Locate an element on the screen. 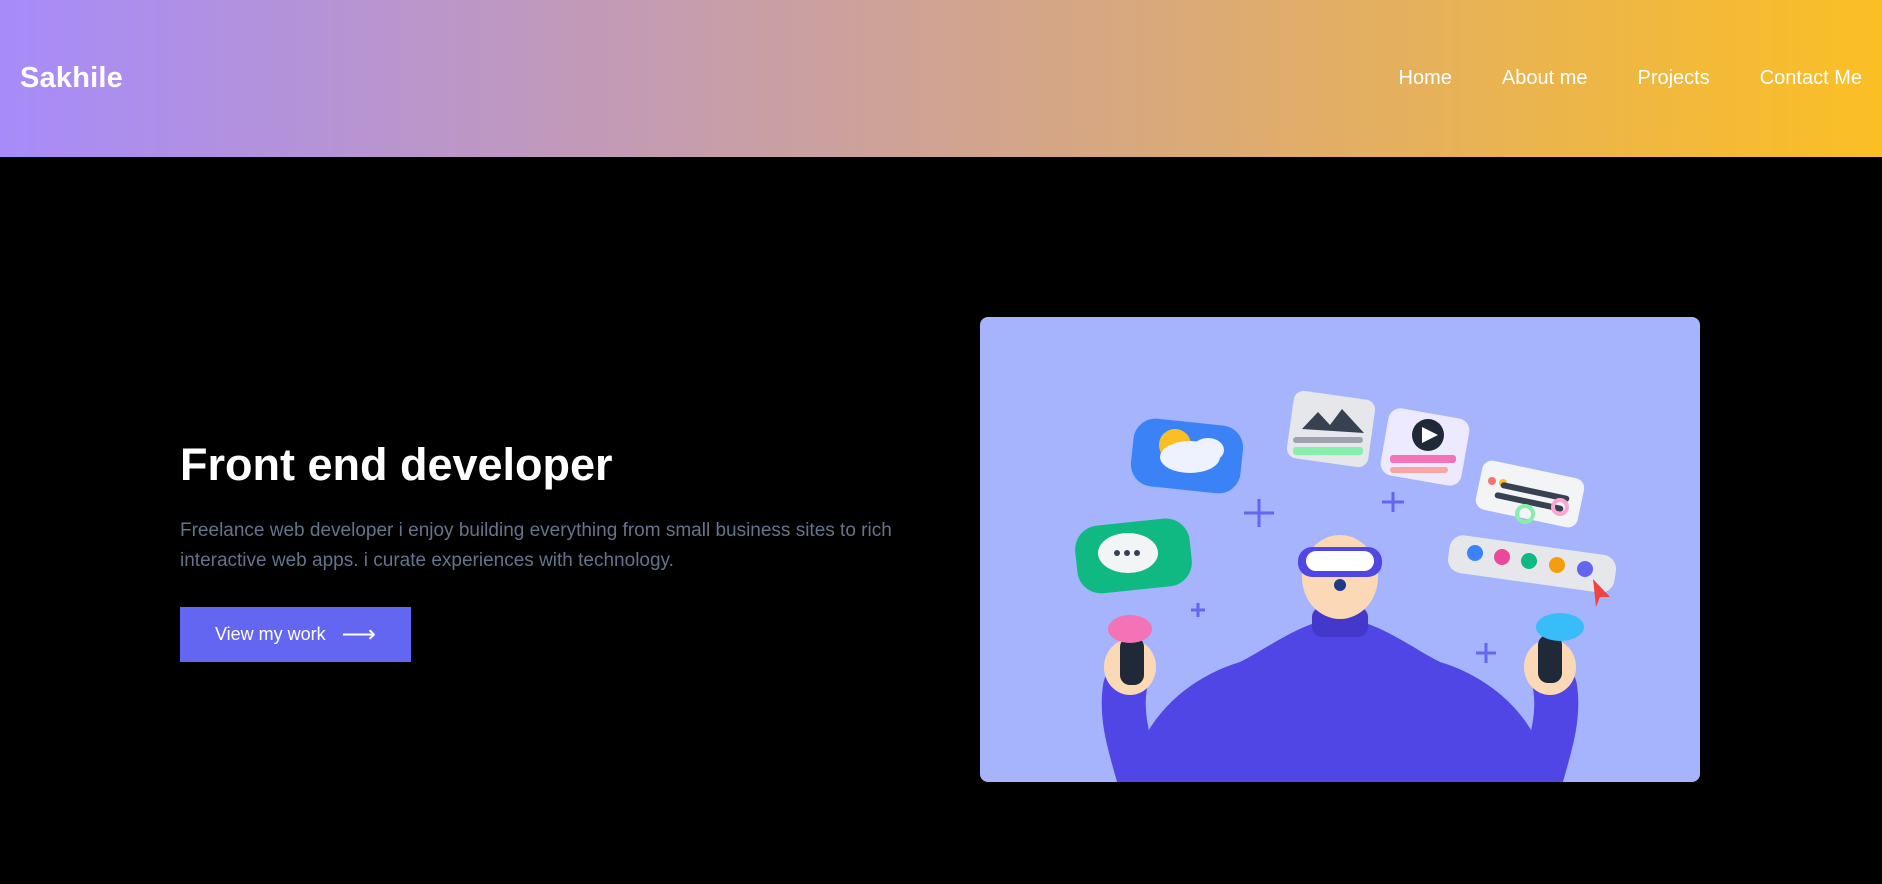 This screenshot has width=1882, height=884. developer-illustration-icon is located at coordinates (1346, 586).